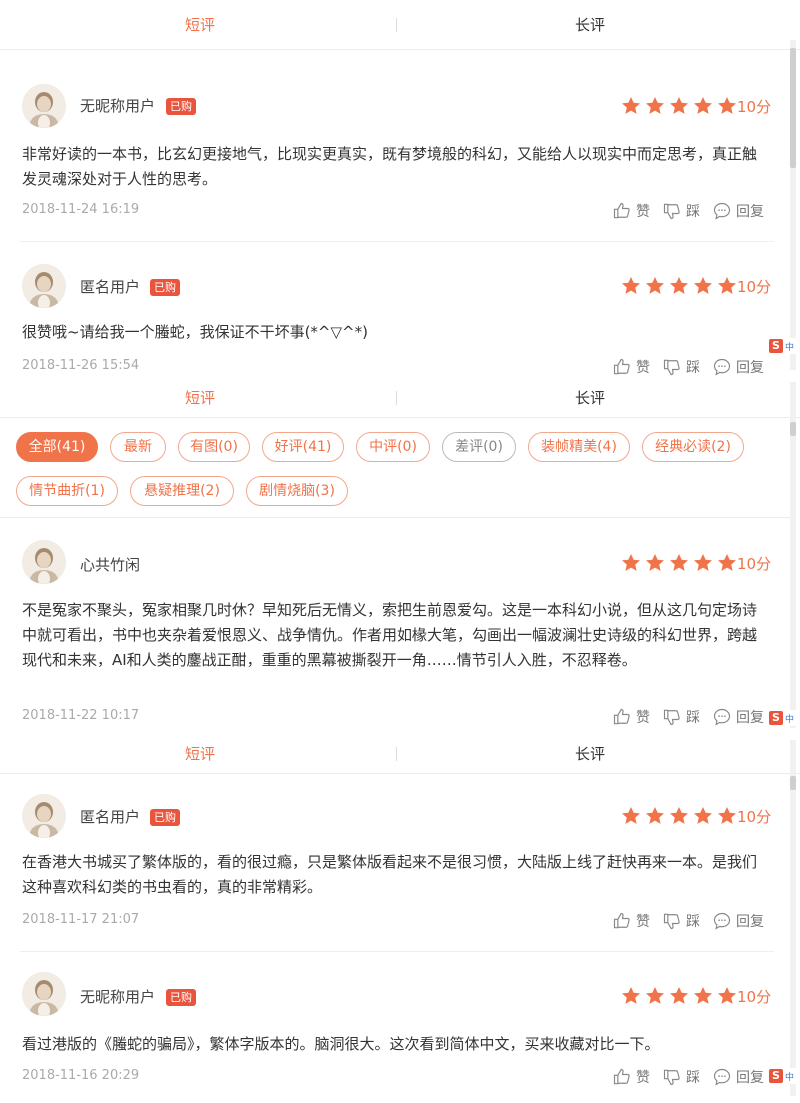 Image resolution: width=800 pixels, height=1103 pixels. What do you see at coordinates (57, 447) in the screenshot?
I see `filter-chip-all: 全部(41)` at bounding box center [57, 447].